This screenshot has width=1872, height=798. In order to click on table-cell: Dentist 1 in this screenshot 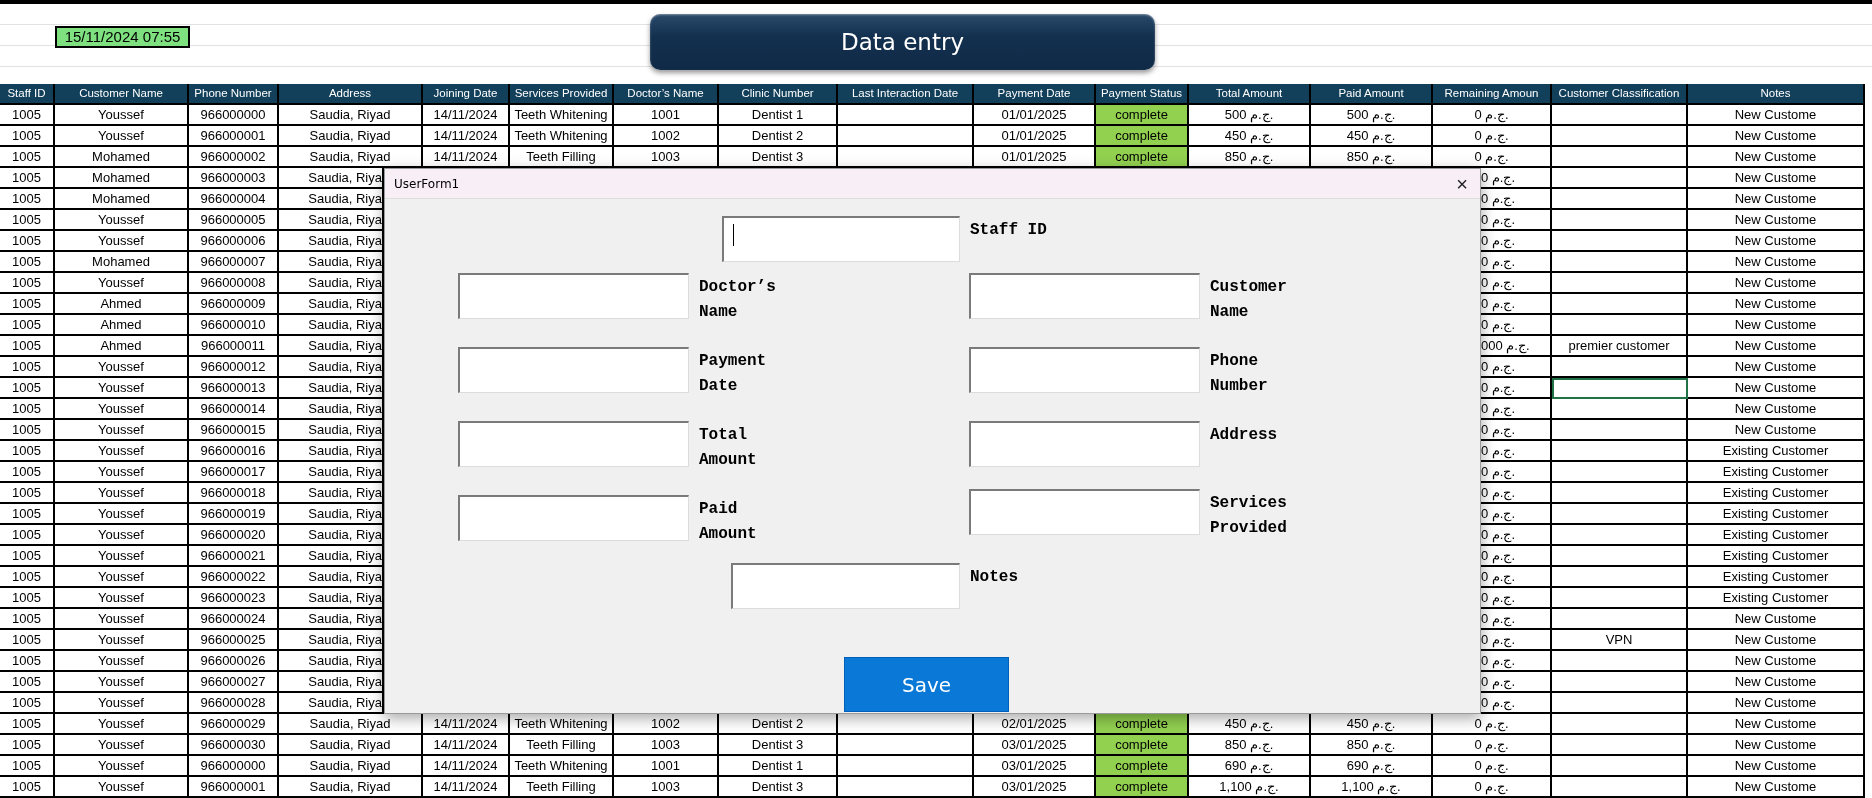, I will do `click(778, 115)`.